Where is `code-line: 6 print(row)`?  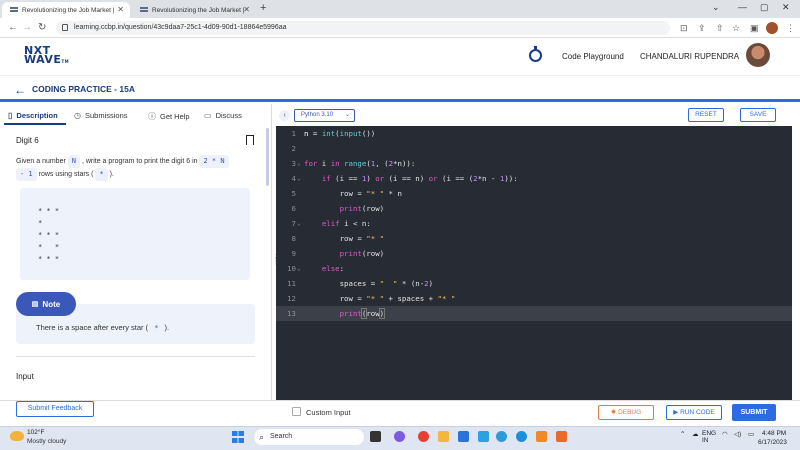 code-line: 6 print(row) is located at coordinates (534, 208).